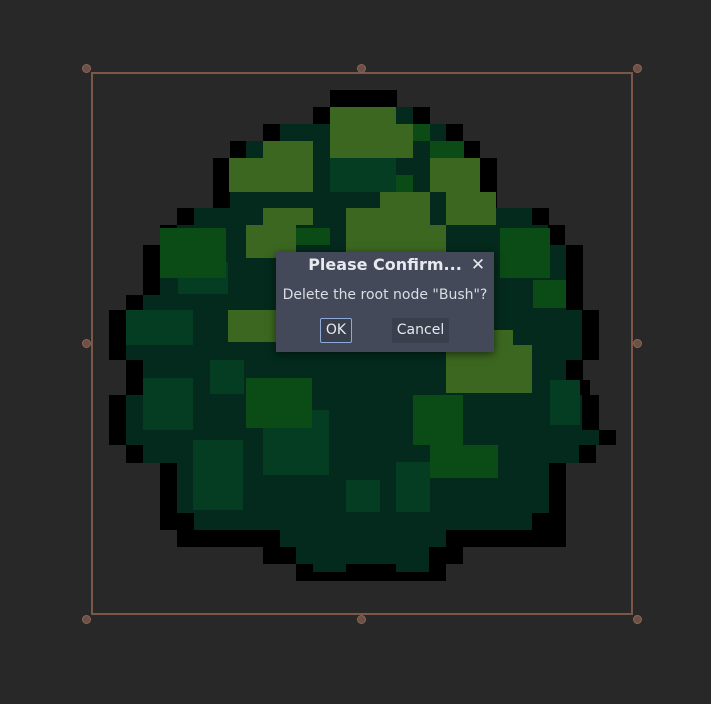 Image resolution: width=711 pixels, height=704 pixels. What do you see at coordinates (637, 619) in the screenshot?
I see `resize-handle-bottom-right` at bounding box center [637, 619].